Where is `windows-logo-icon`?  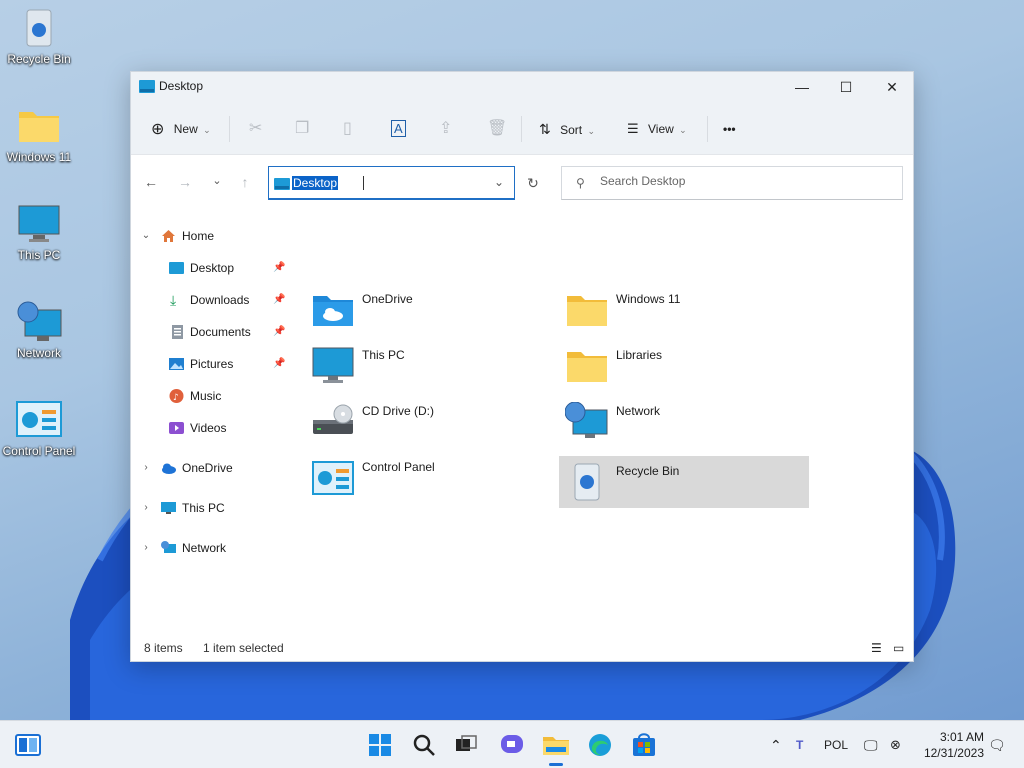
windows-logo-icon is located at coordinates (380, 745).